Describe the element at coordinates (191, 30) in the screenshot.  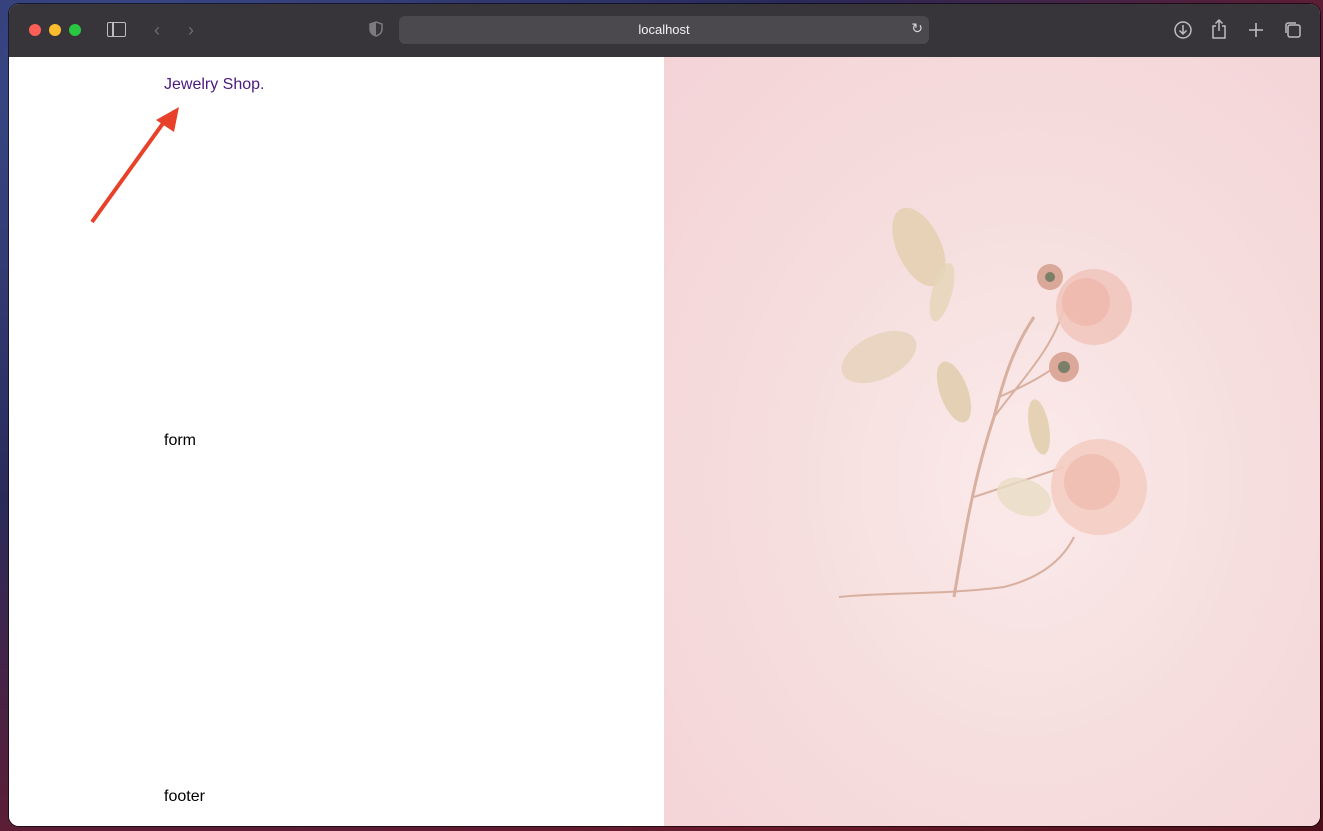
I see `chevron-right-icon: ›` at that location.